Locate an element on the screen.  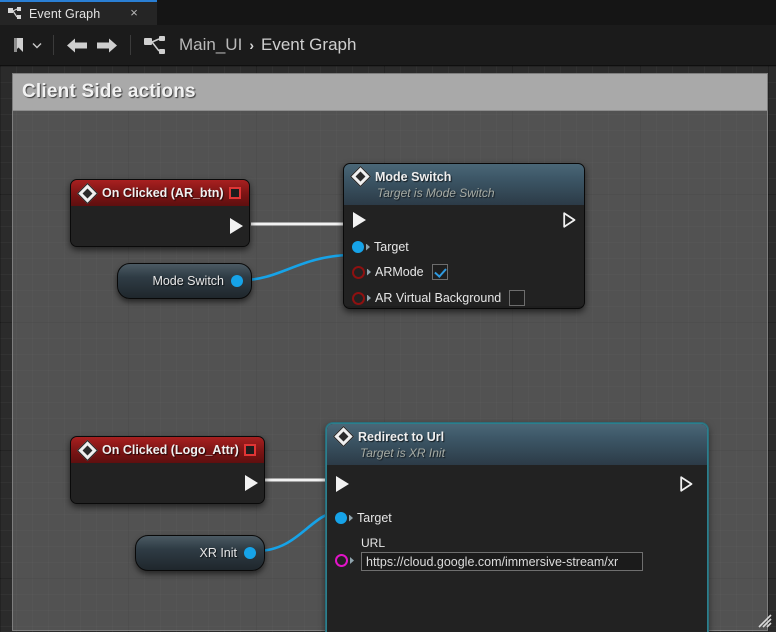
node-on-clicked-logo-attr: On Clicked (Logo_Attr) is located at coordinates (167, 470).